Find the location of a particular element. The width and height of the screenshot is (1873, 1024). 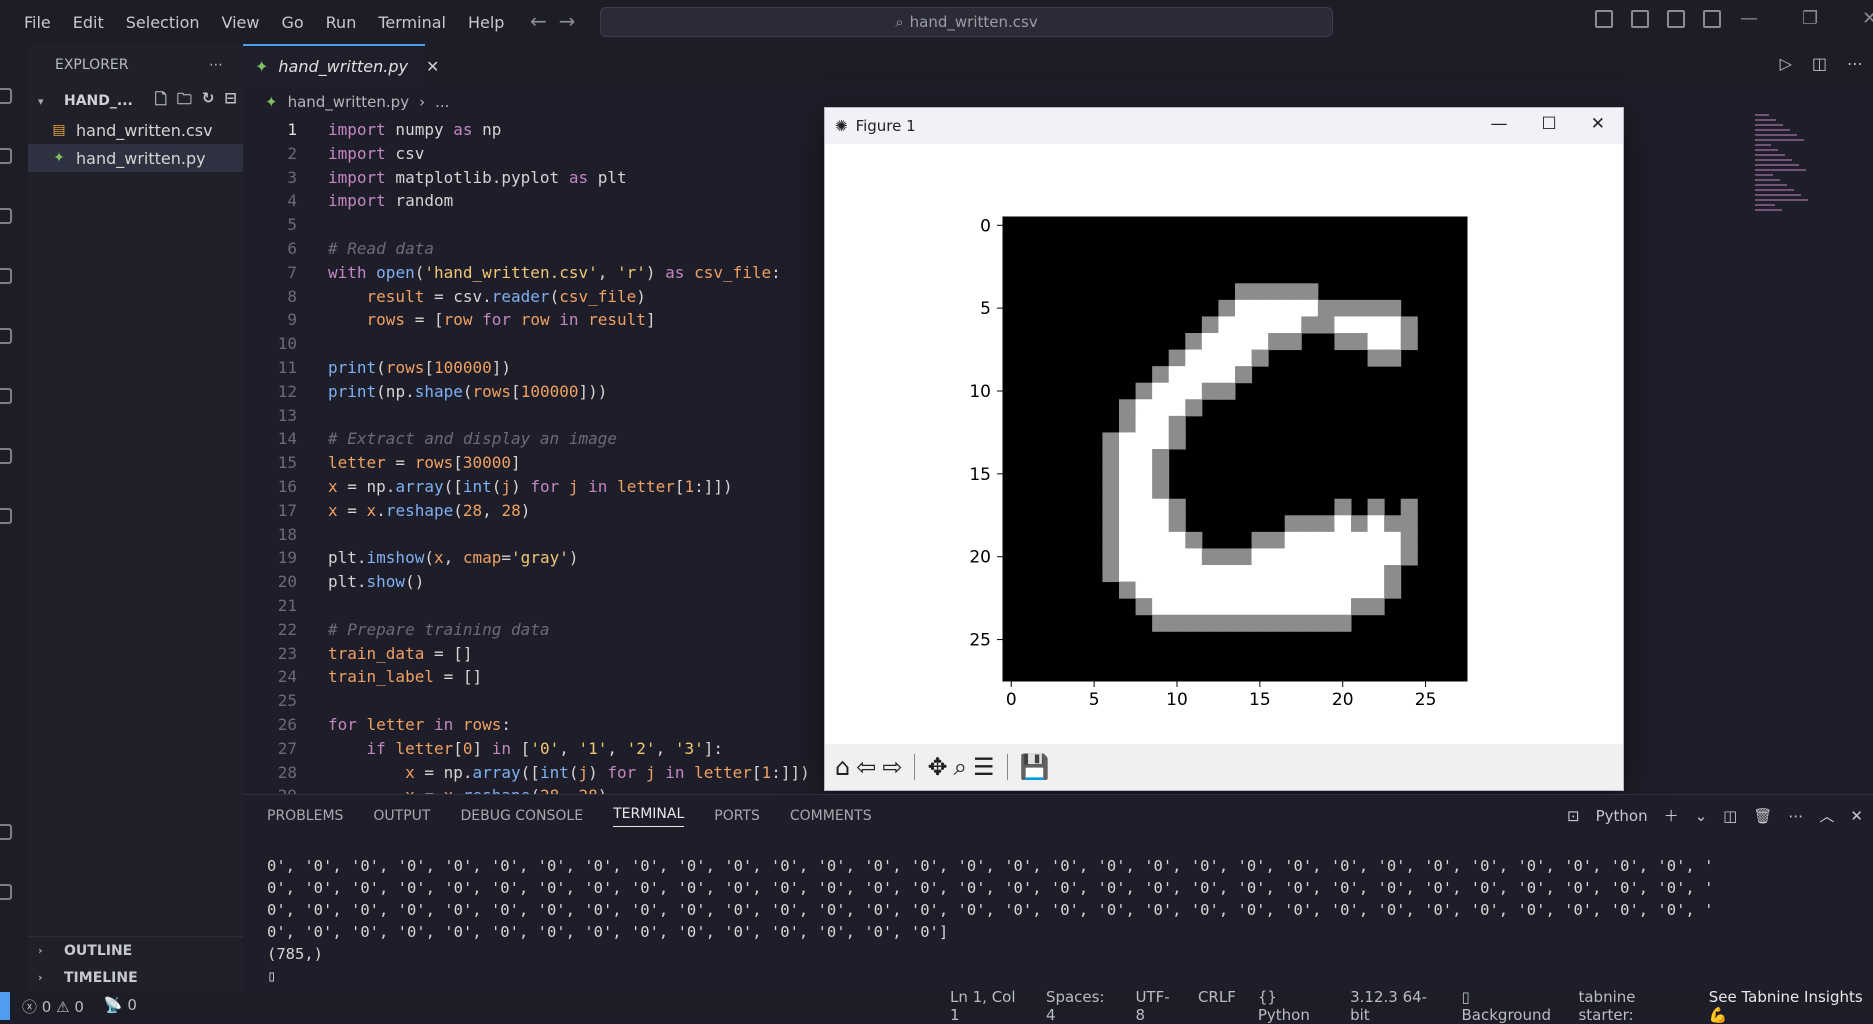

file-item-csv: ▤ hand_written.csv is located at coordinates (135, 130).